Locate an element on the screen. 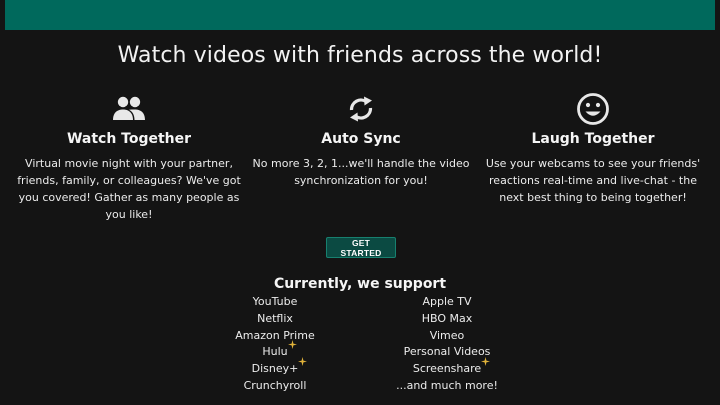 This screenshot has height=405, width=720. service-name: Apple TV is located at coordinates (447, 301).